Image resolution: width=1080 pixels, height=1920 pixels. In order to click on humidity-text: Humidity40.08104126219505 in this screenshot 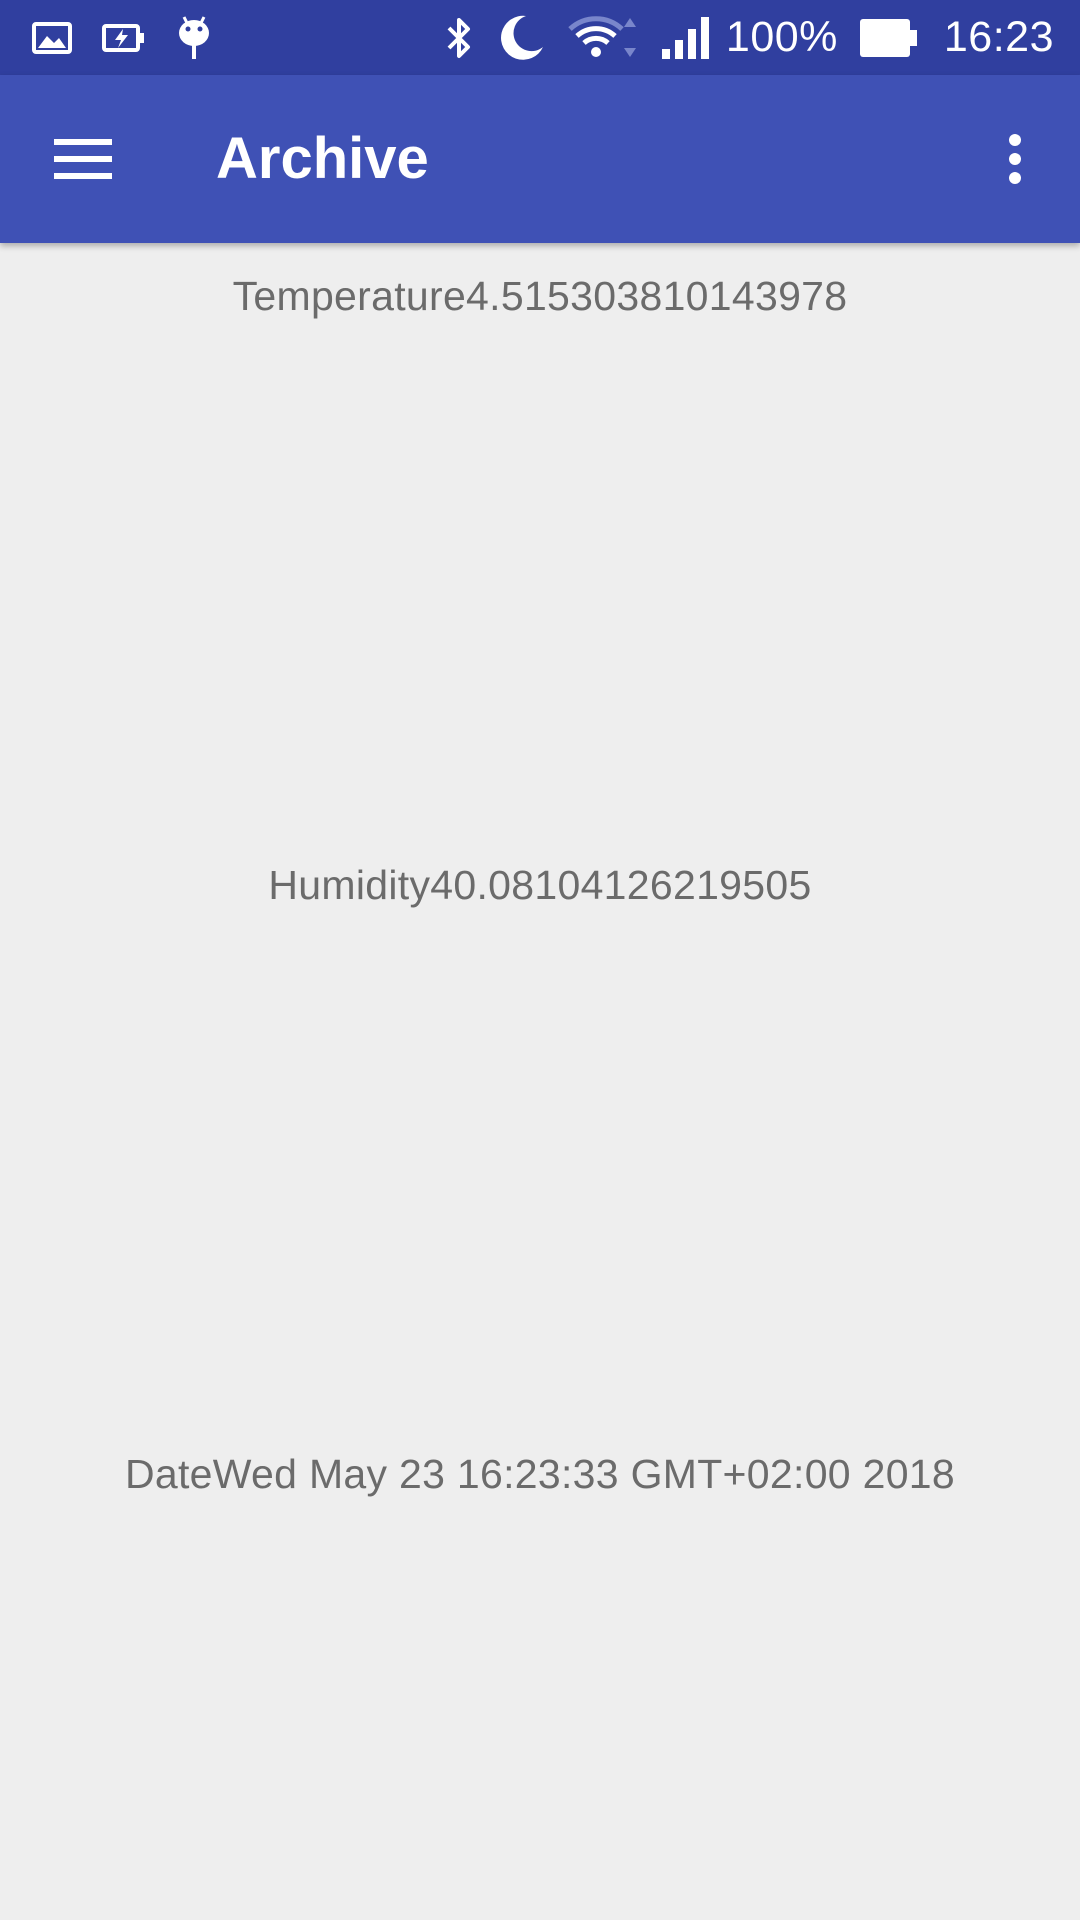, I will do `click(540, 885)`.